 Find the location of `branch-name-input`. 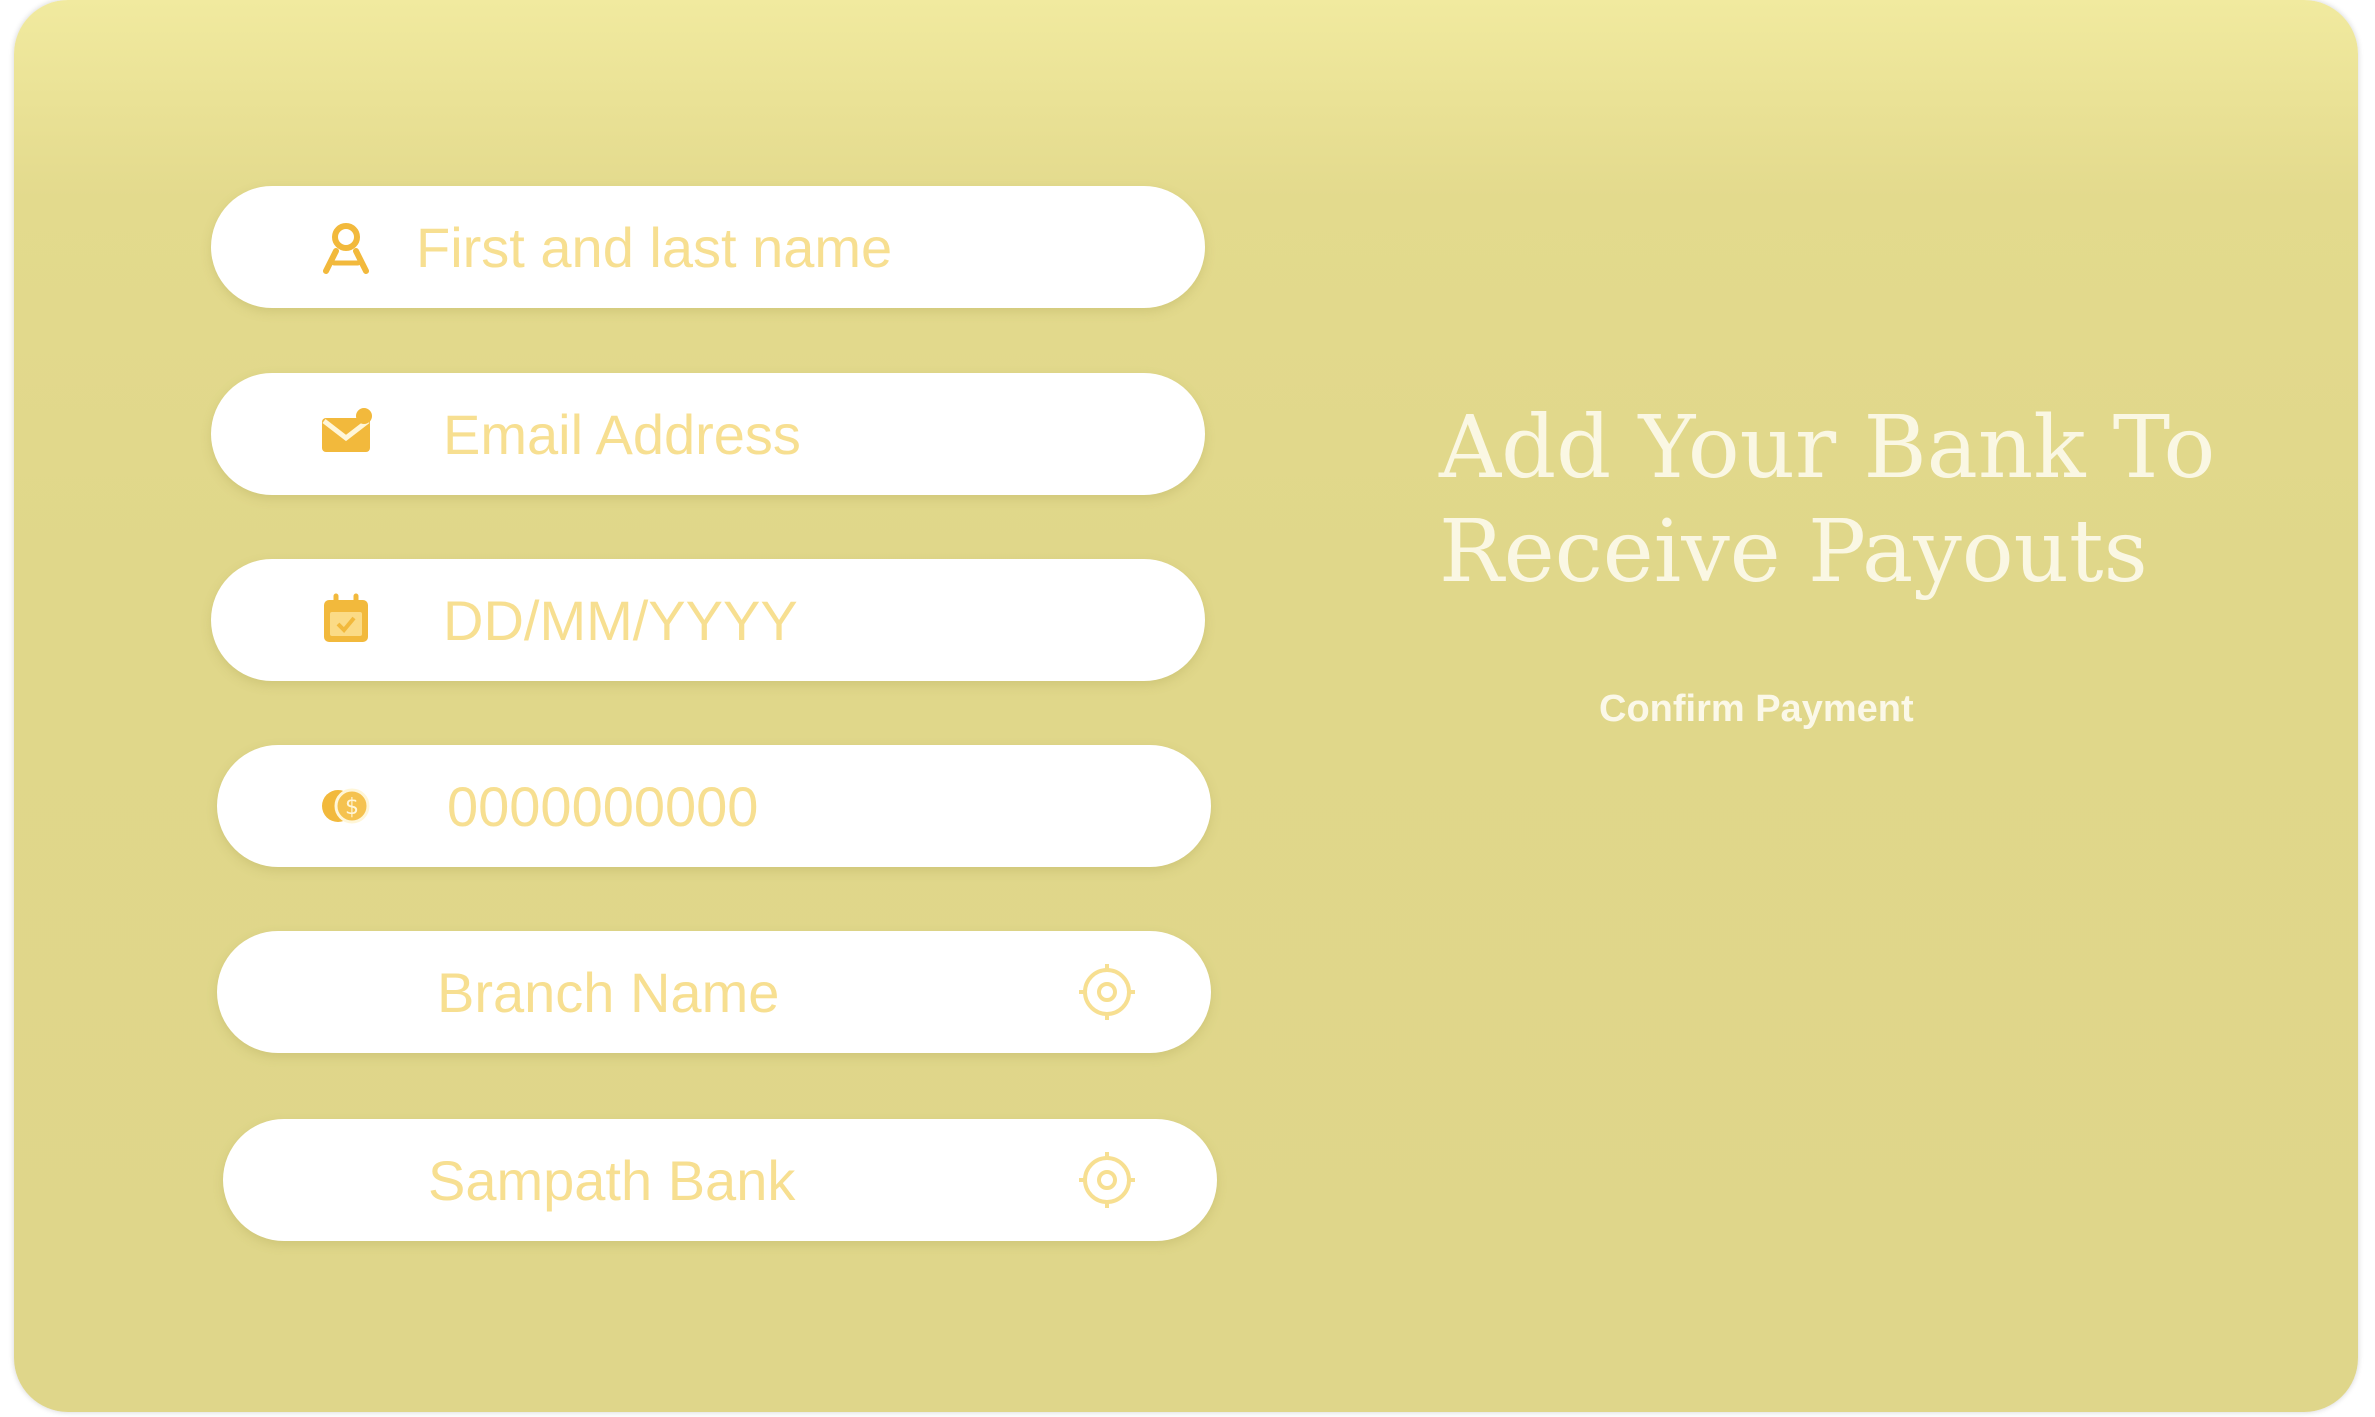

branch-name-input is located at coordinates (707, 992).